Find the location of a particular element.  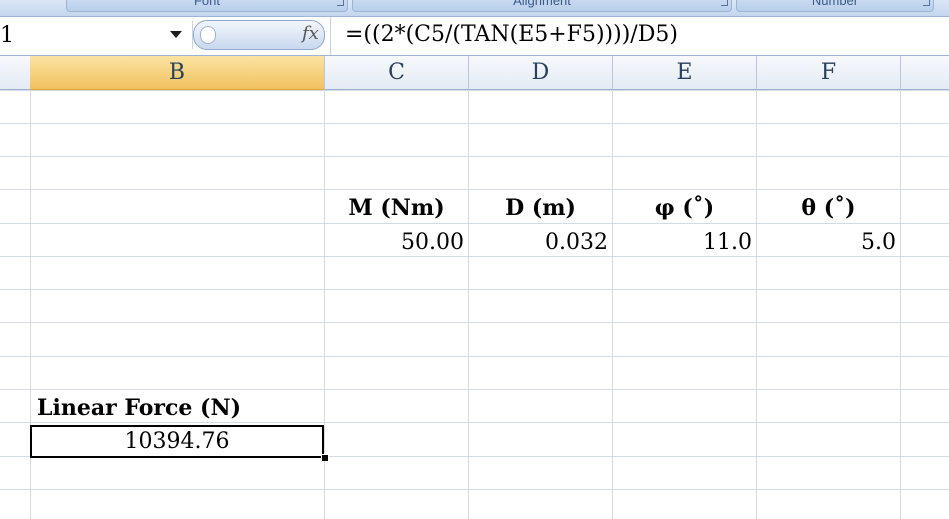

column-header-a is located at coordinates (15, 72).